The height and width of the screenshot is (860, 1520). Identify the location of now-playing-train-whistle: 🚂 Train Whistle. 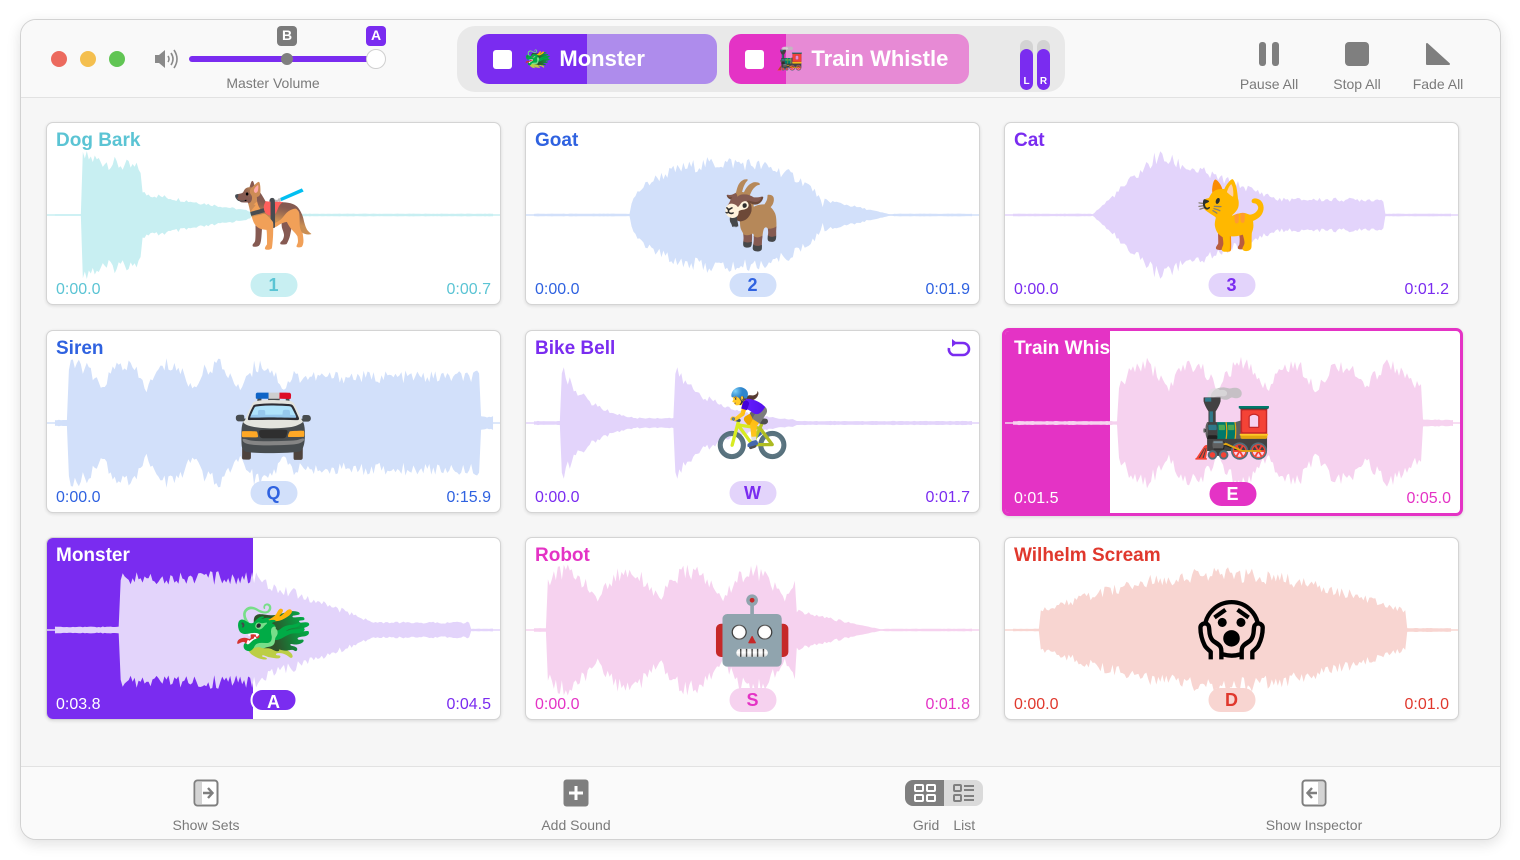
(849, 59).